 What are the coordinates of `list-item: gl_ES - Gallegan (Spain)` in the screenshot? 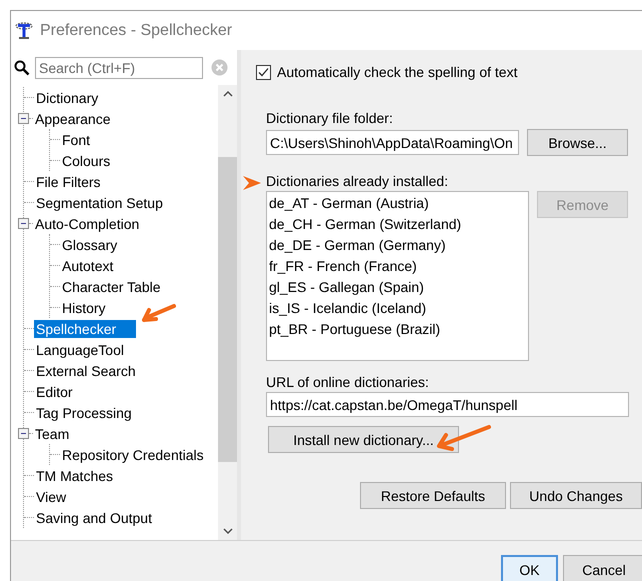 It's located at (397, 287).